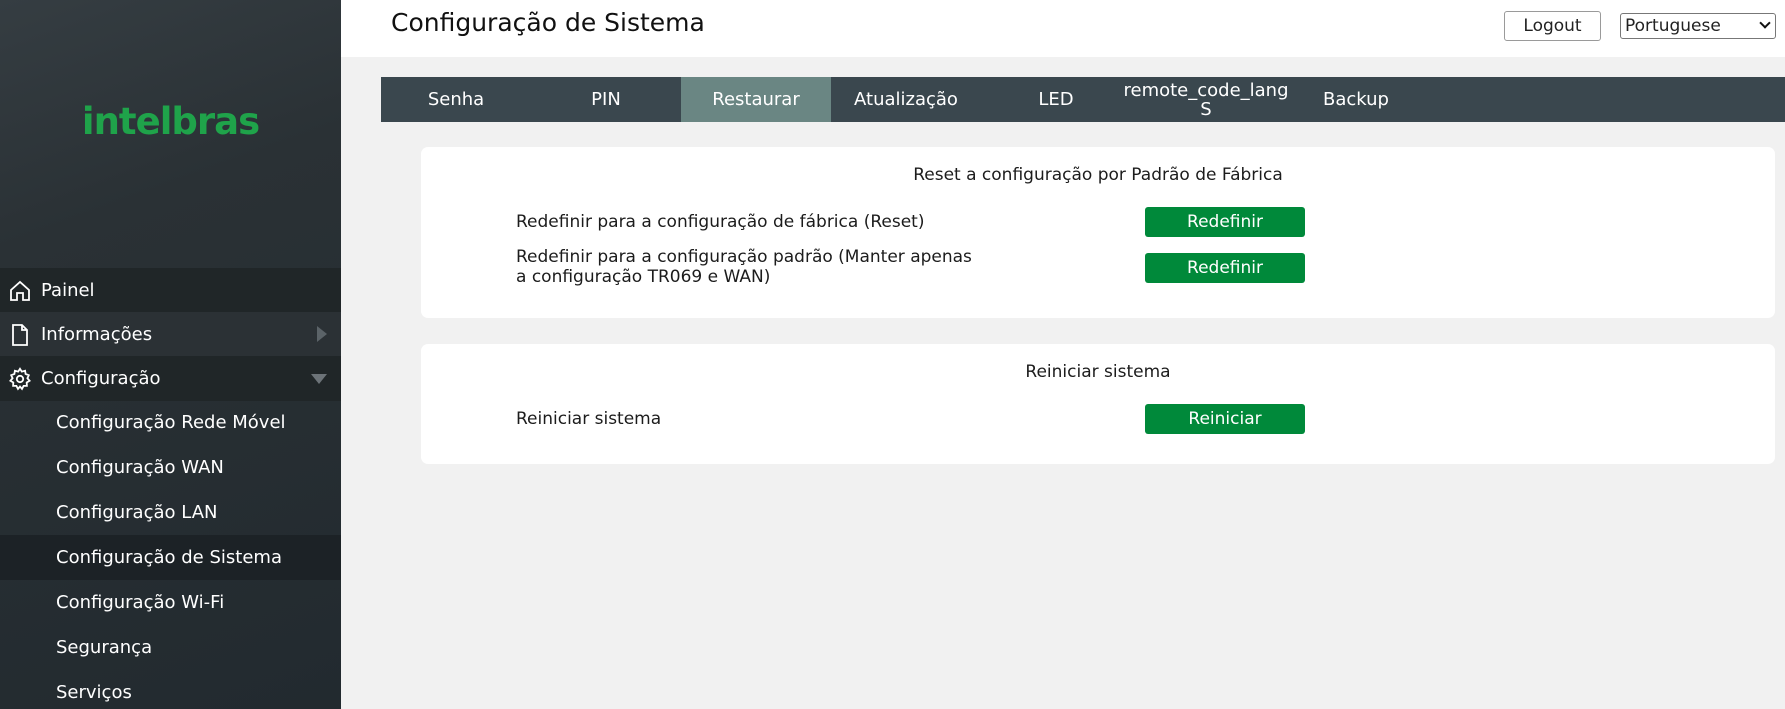 The image size is (1785, 709). I want to click on sidebar-subitem-servicos: Serviços, so click(170, 689).